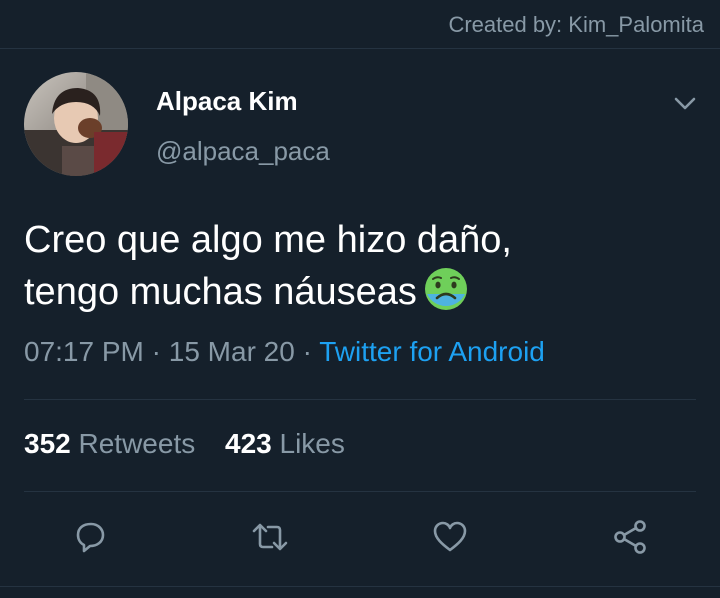 This screenshot has width=720, height=598. I want to click on tweet-line-1: Creo que algo me hizo daño,, so click(268, 240).